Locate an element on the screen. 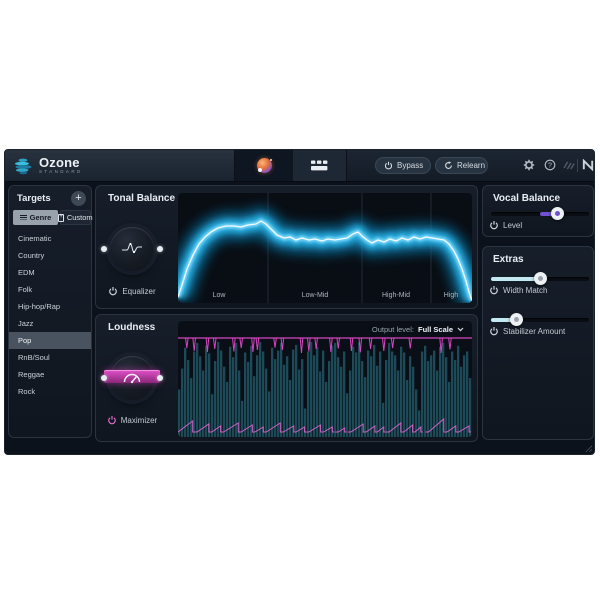 This screenshot has height=600, width=600. brand-section: Ozone STANDARD is located at coordinates (120, 165).